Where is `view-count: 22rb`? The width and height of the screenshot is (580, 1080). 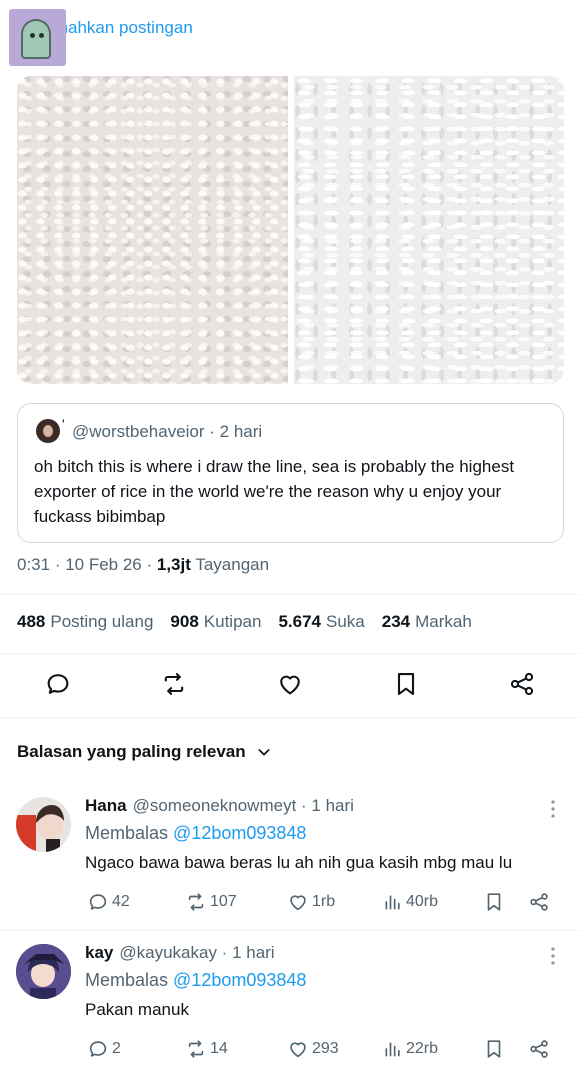
view-count: 22rb is located at coordinates (422, 1048).